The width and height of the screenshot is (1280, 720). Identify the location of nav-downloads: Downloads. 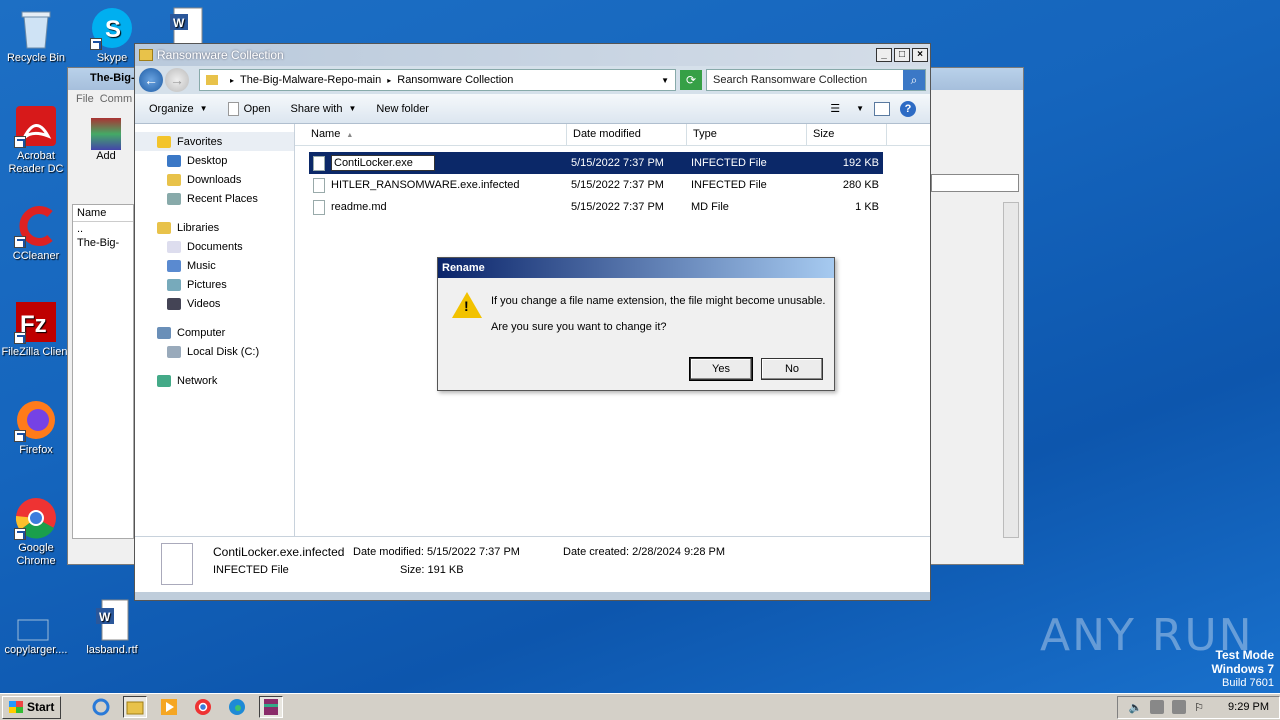
(214, 179).